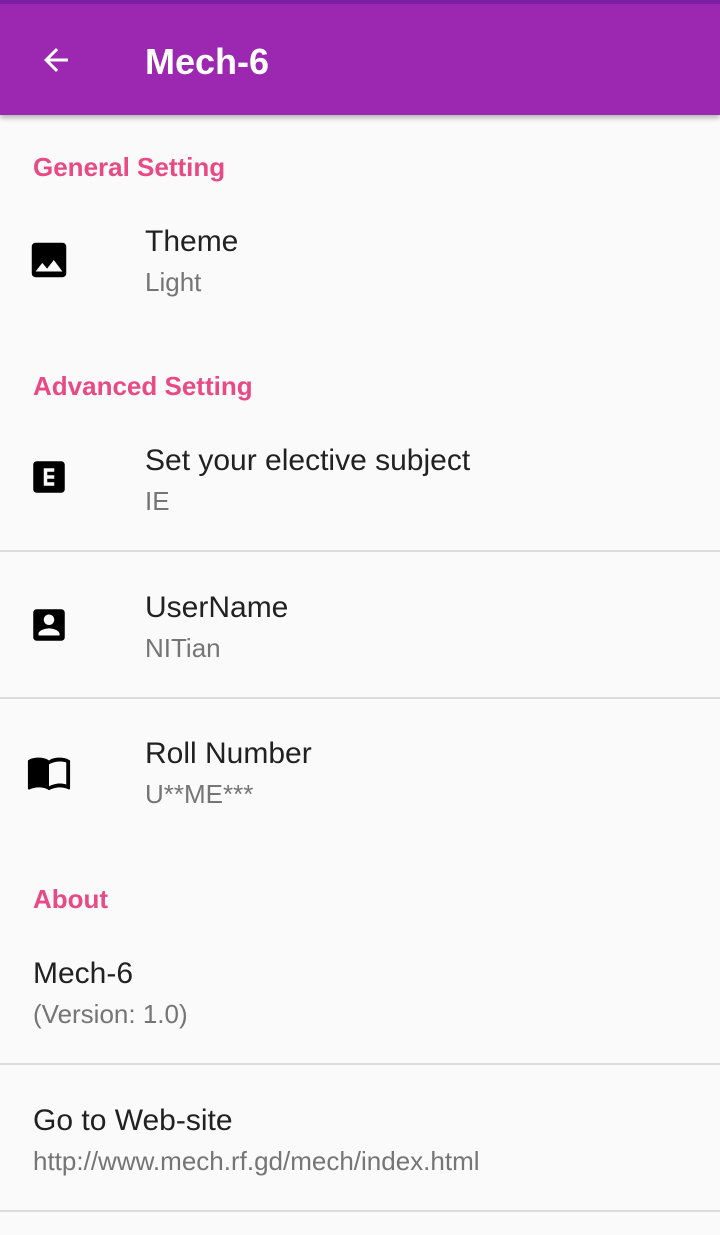  I want to click on letter-e-icon, so click(49, 477).